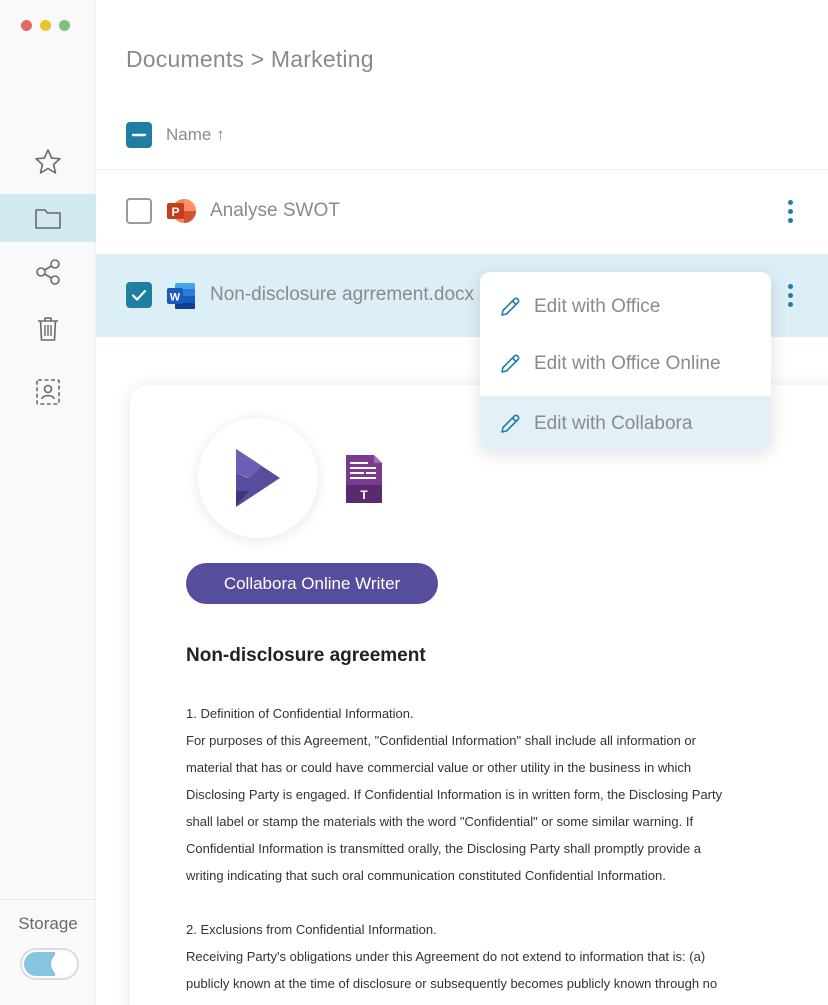 This screenshot has height=1005, width=828. I want to click on word-icon: W, so click(181, 296).